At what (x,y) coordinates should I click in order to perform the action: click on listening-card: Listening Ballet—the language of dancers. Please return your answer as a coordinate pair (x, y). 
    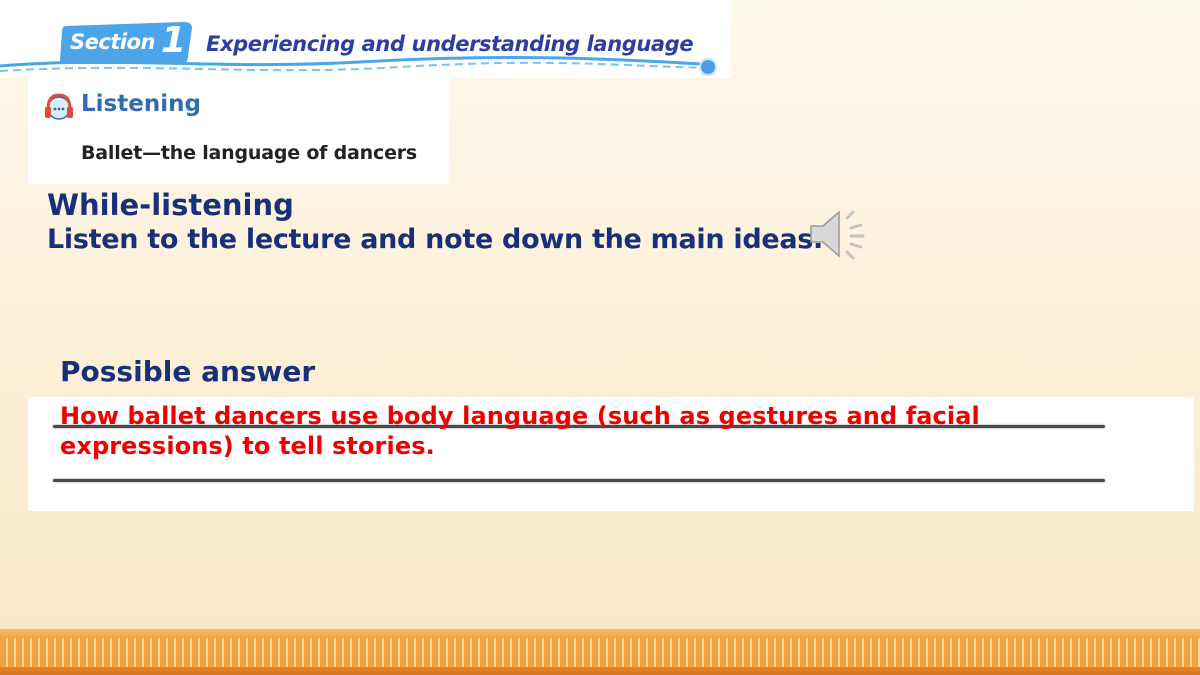
    Looking at the image, I should click on (239, 131).